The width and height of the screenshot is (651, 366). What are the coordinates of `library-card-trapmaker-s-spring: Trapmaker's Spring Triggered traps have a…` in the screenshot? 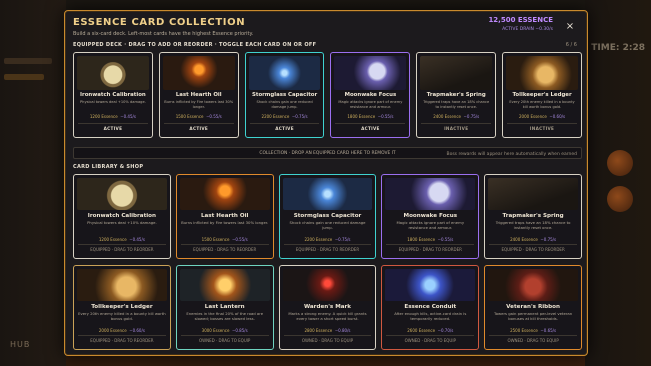 It's located at (533, 216).